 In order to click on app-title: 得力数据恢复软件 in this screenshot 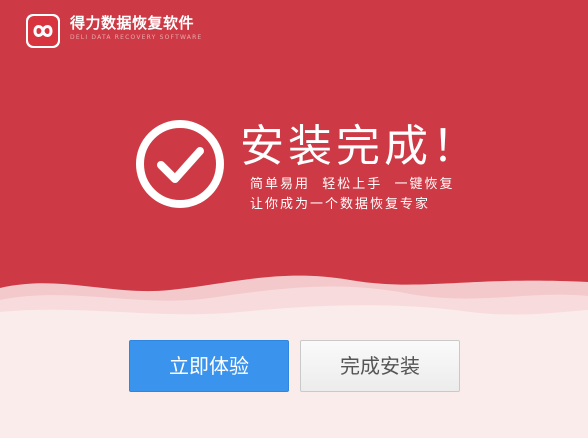, I will do `click(132, 23)`.